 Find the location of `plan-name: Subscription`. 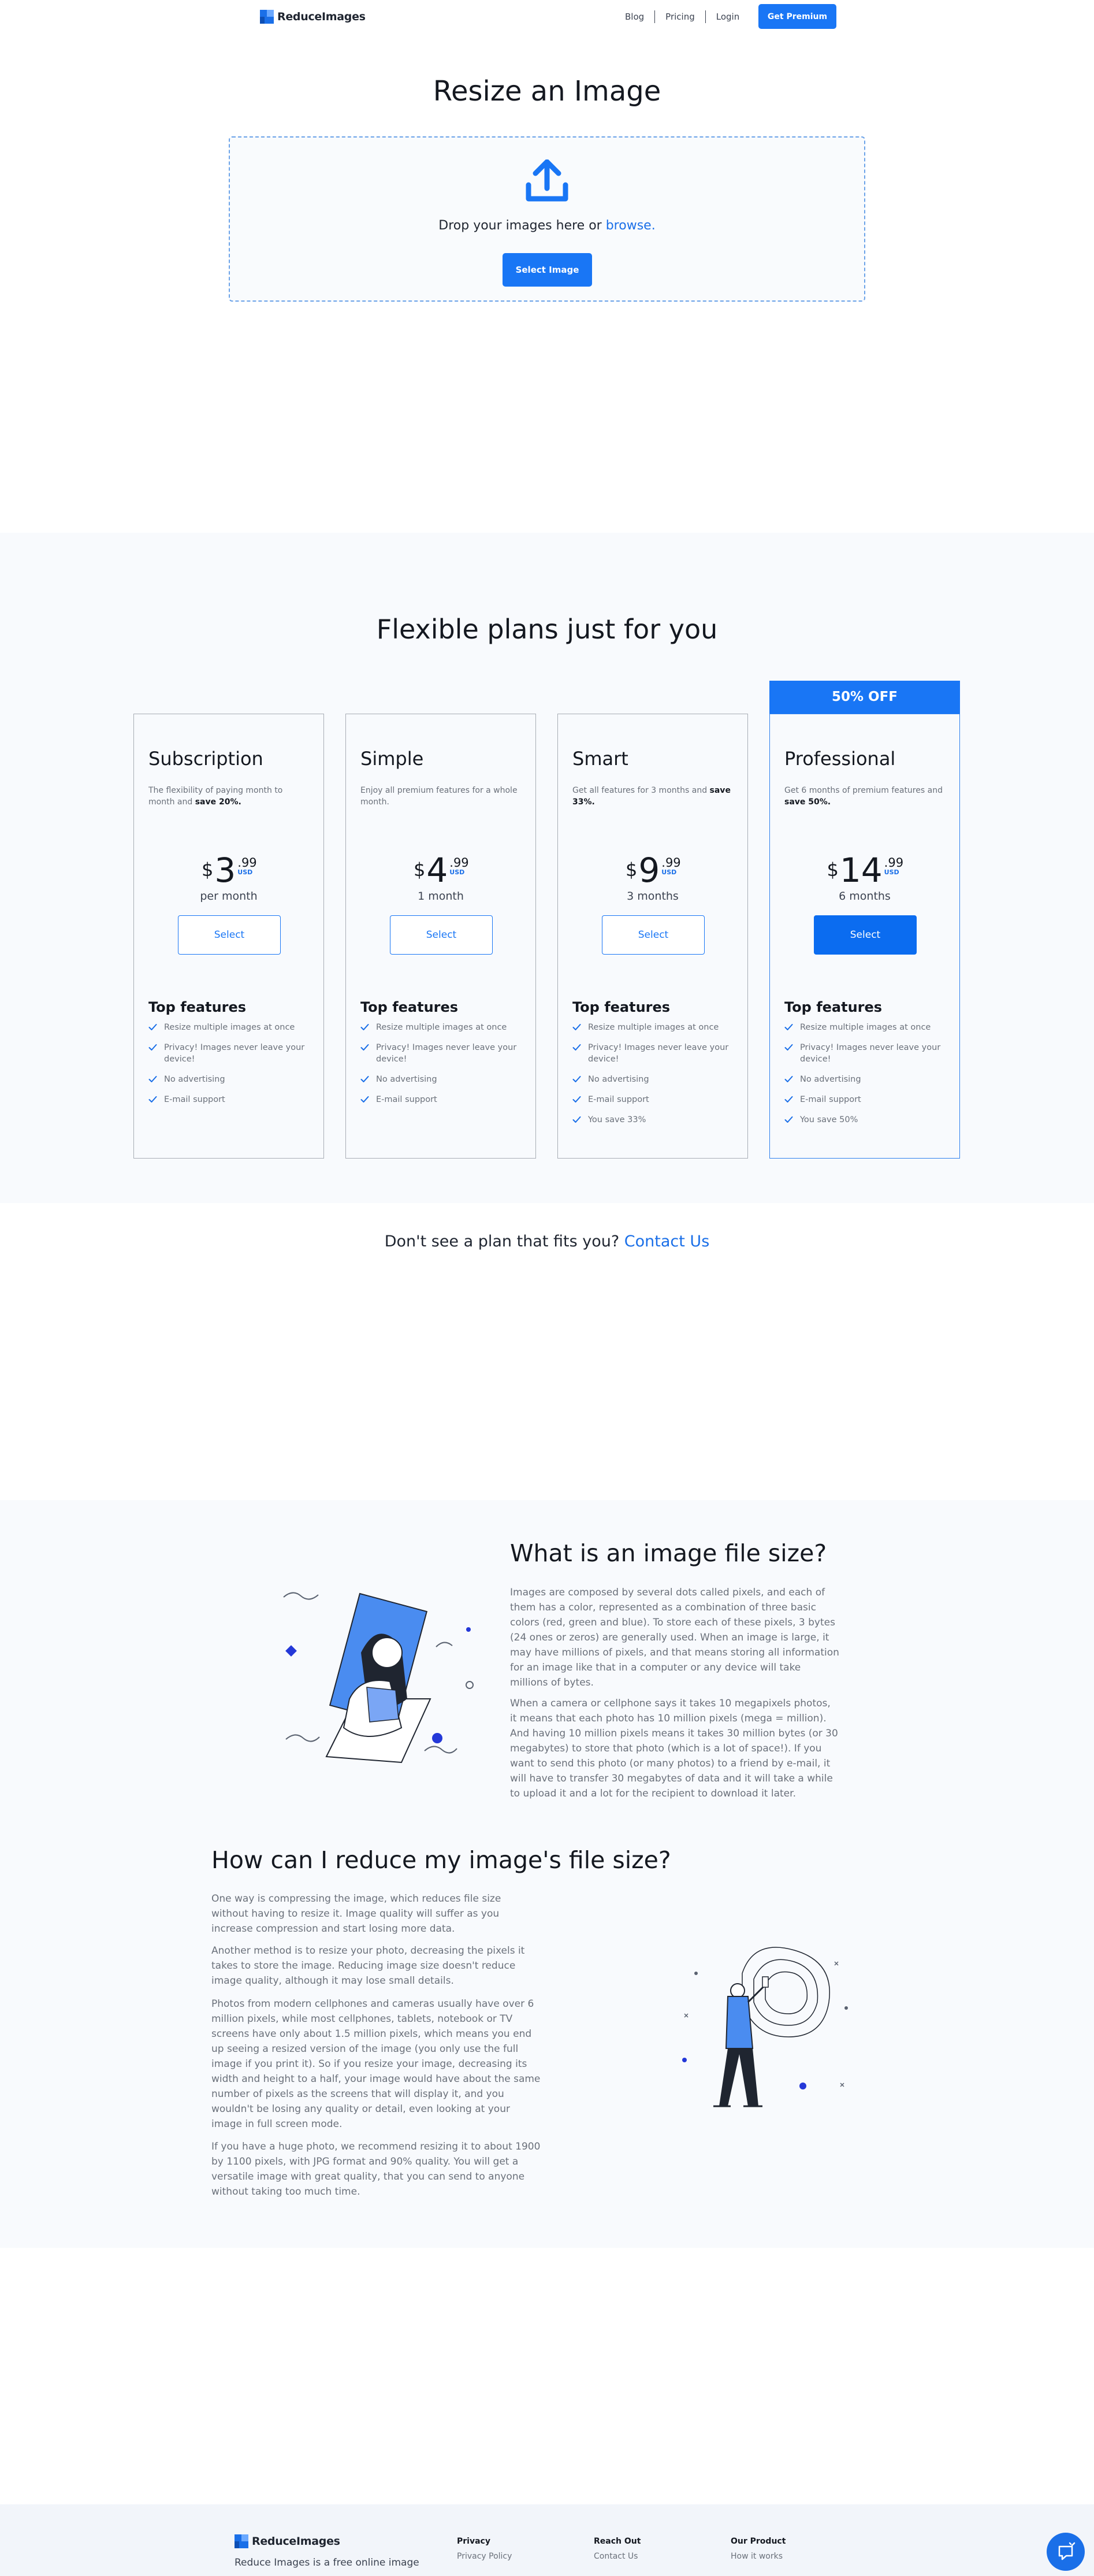

plan-name: Subscription is located at coordinates (205, 759).